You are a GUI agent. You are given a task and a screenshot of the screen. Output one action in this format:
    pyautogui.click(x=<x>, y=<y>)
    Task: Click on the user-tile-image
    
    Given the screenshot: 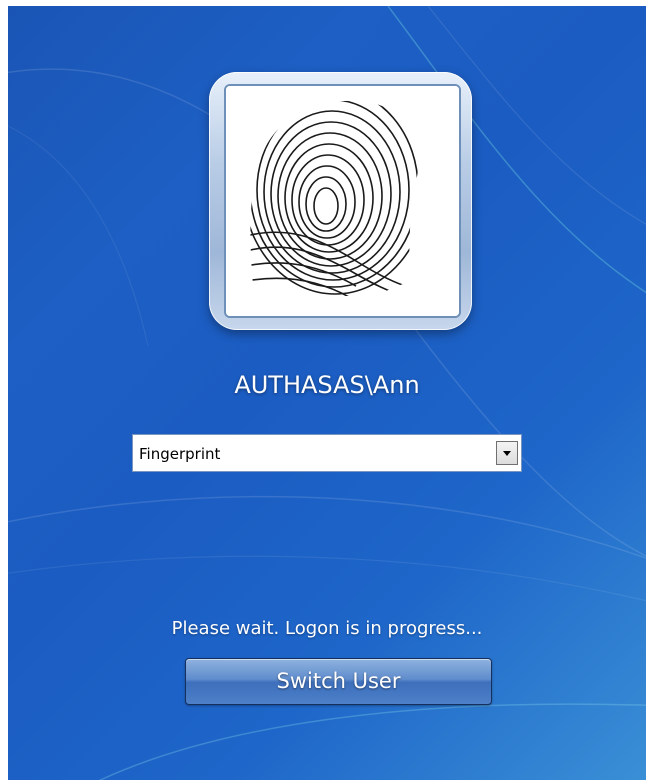 What is the action you would take?
    pyautogui.click(x=342, y=201)
    